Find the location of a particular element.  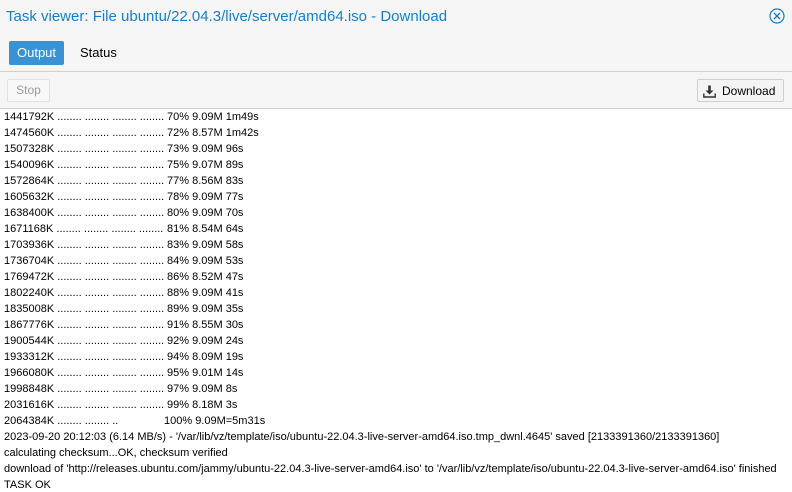

log-progress-stat: 73% 9.09M 96s is located at coordinates (205, 149).